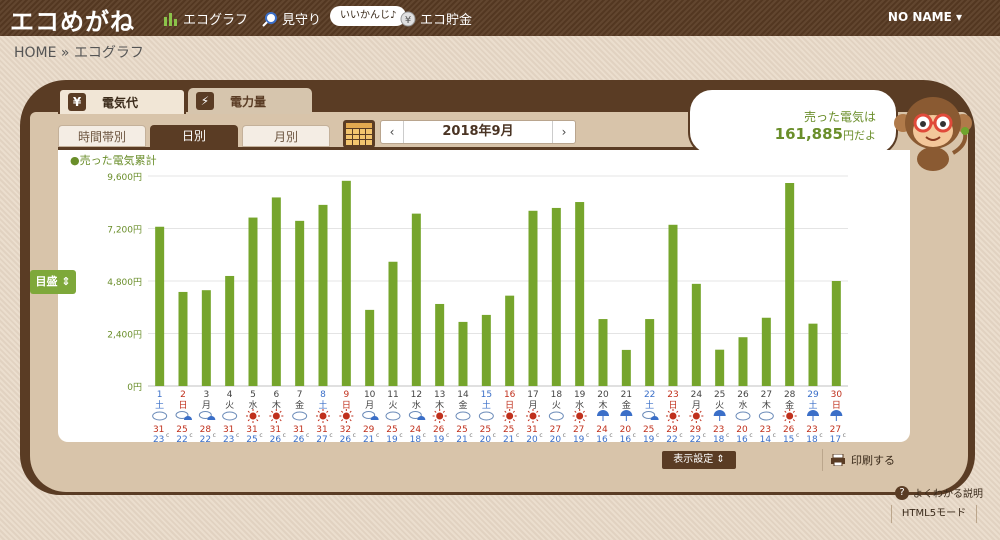 The image size is (1000, 540). I want to click on prev-month-button: ‹, so click(392, 132).